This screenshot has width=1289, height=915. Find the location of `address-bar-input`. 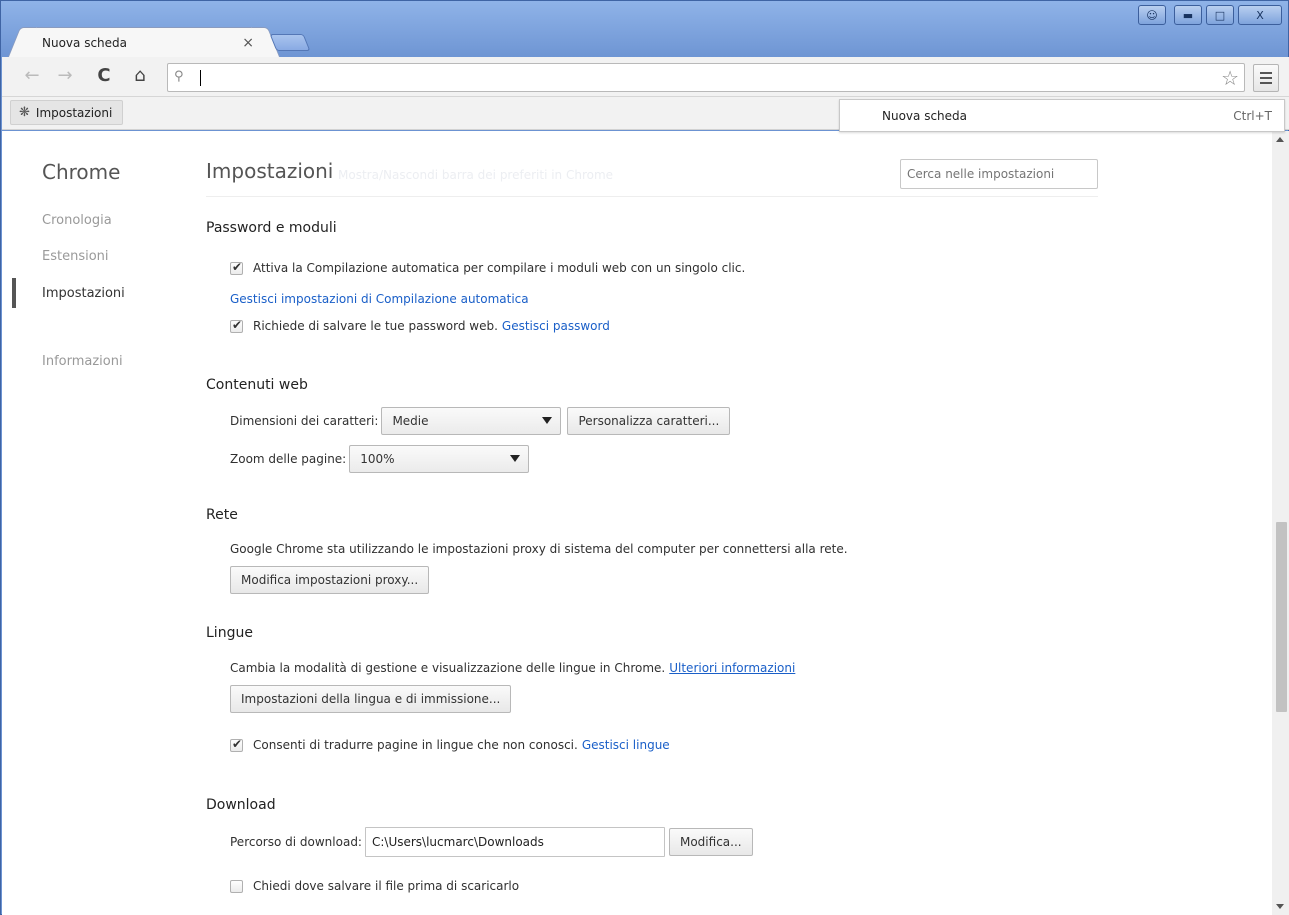

address-bar-input is located at coordinates (698, 78).